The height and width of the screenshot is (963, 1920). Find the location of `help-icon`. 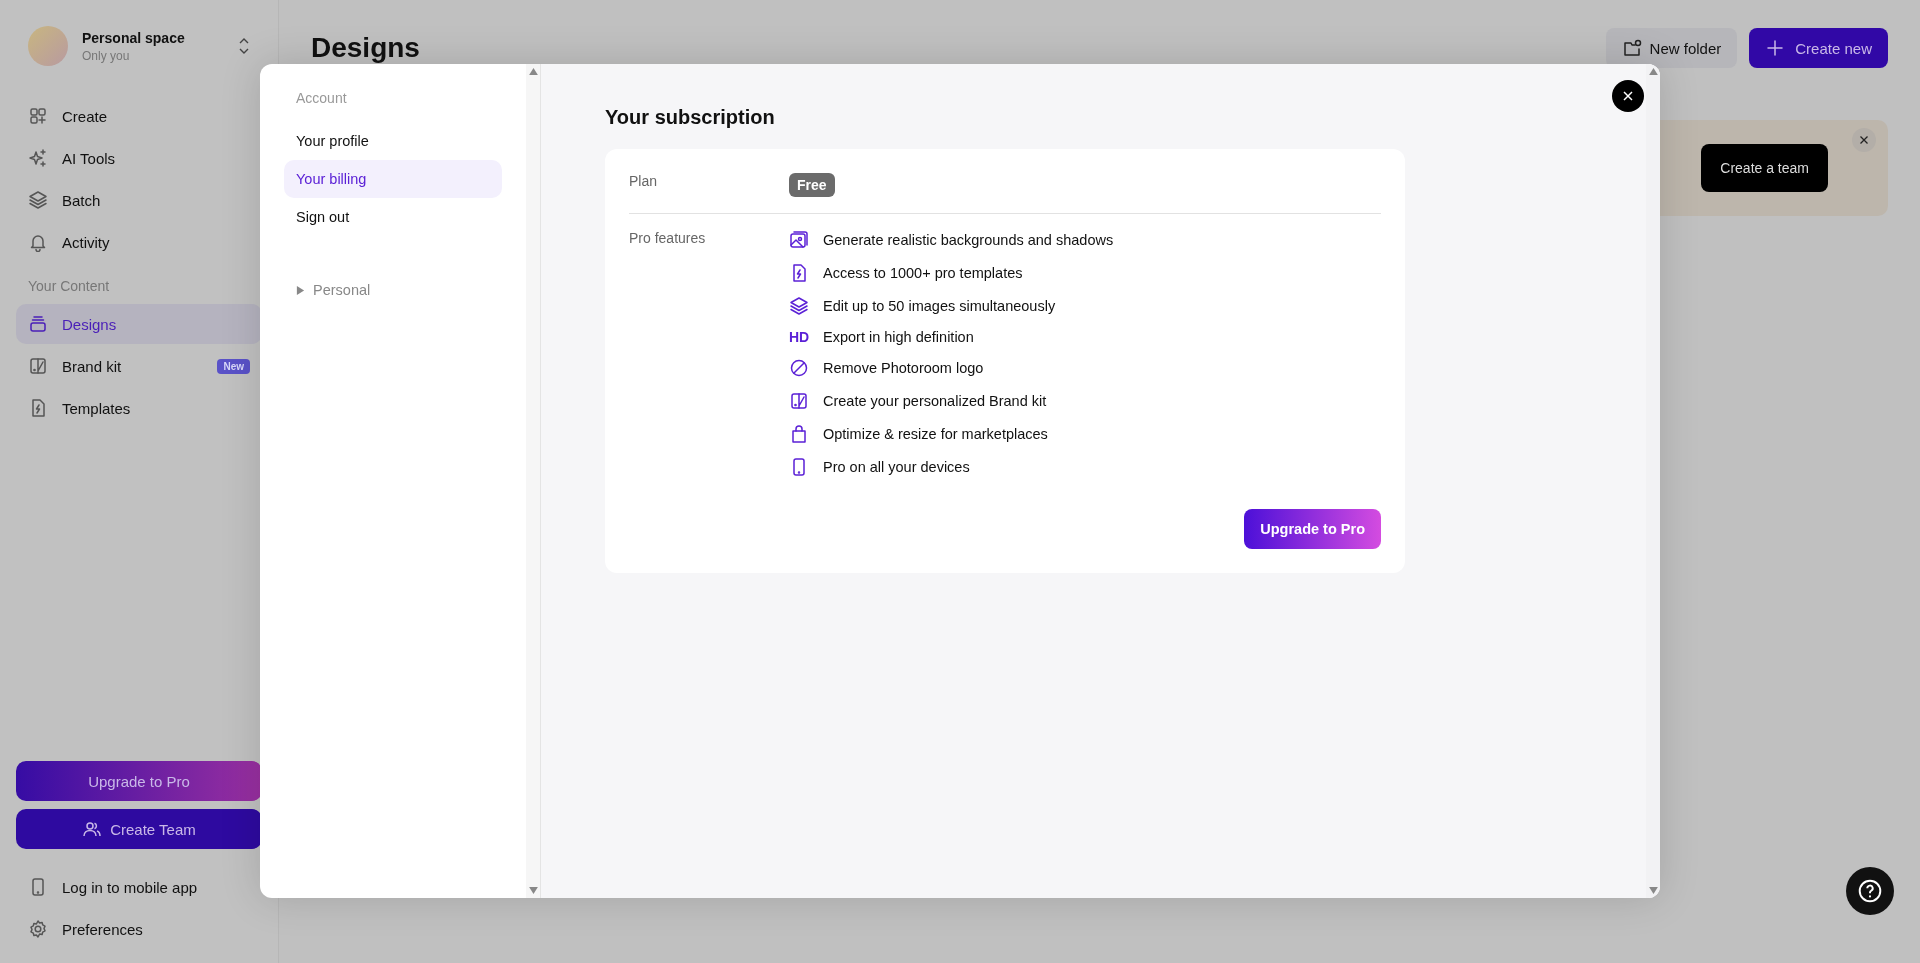

help-icon is located at coordinates (1870, 891).